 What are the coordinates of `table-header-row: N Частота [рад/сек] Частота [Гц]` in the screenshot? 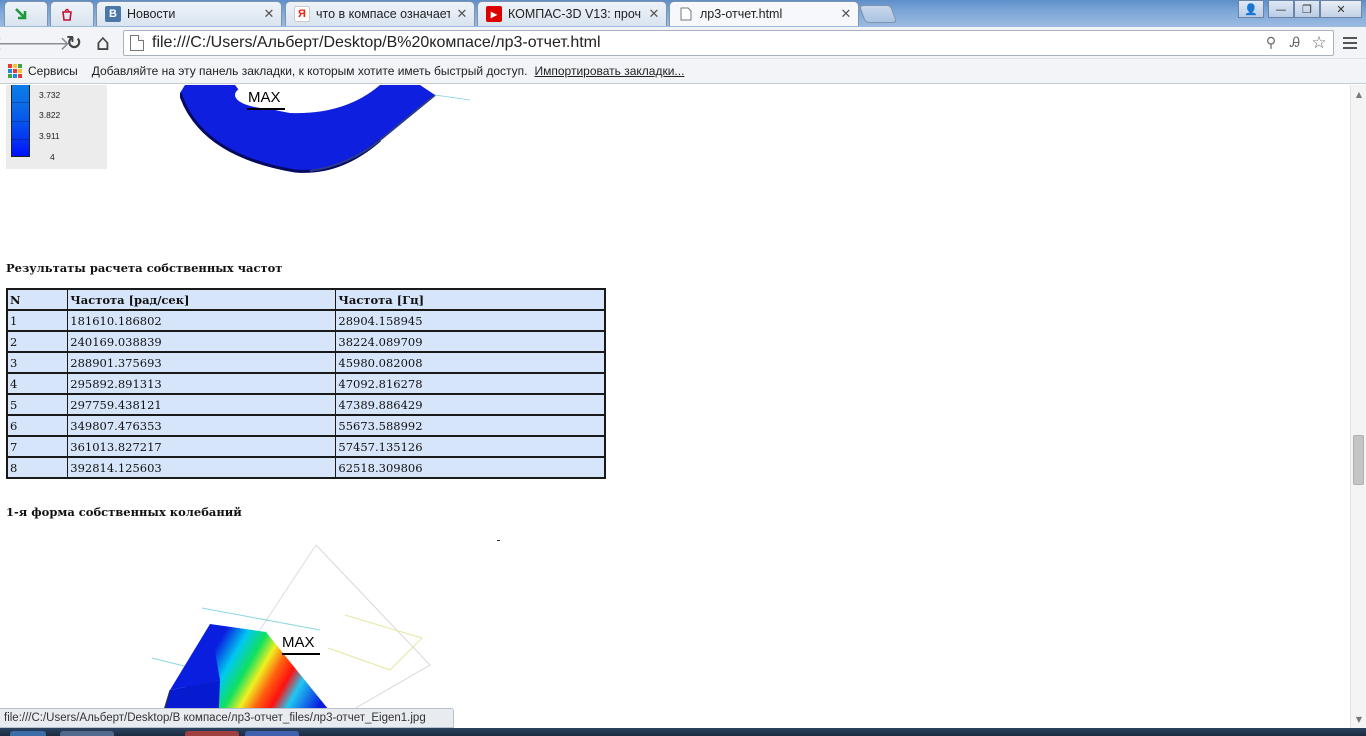 It's located at (306, 299).